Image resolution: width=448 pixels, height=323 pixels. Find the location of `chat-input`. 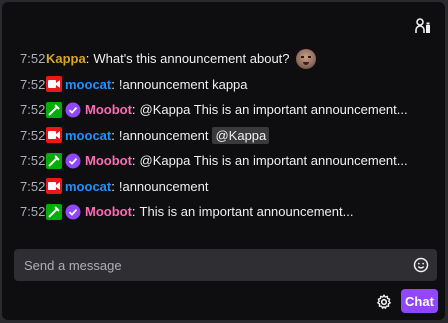

chat-input is located at coordinates (214, 265).